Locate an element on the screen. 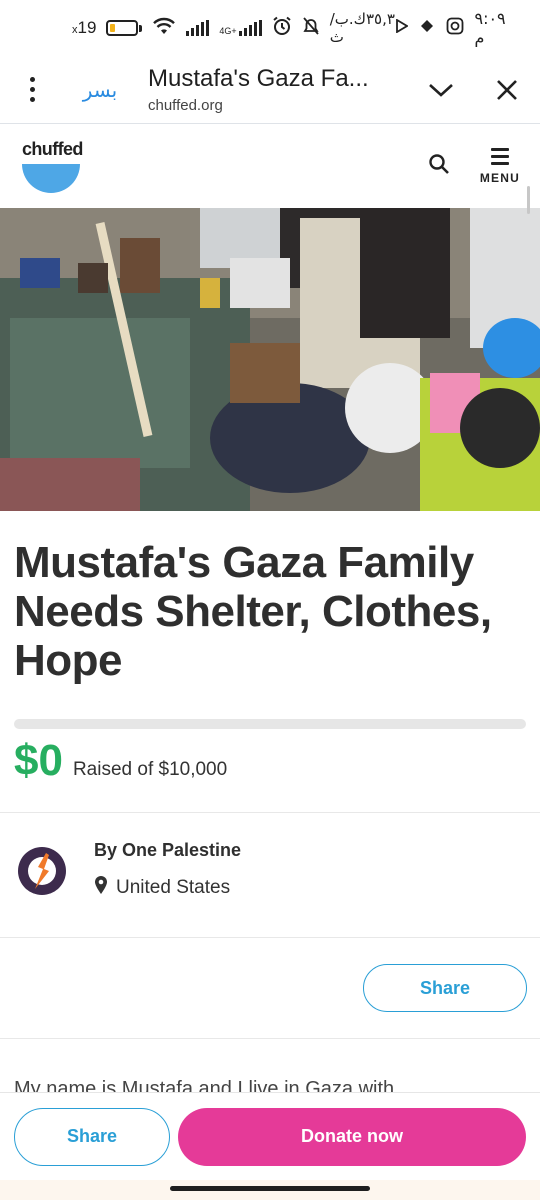  speed-text: ٣٥,٣ك.ب/ث is located at coordinates (362, 28).